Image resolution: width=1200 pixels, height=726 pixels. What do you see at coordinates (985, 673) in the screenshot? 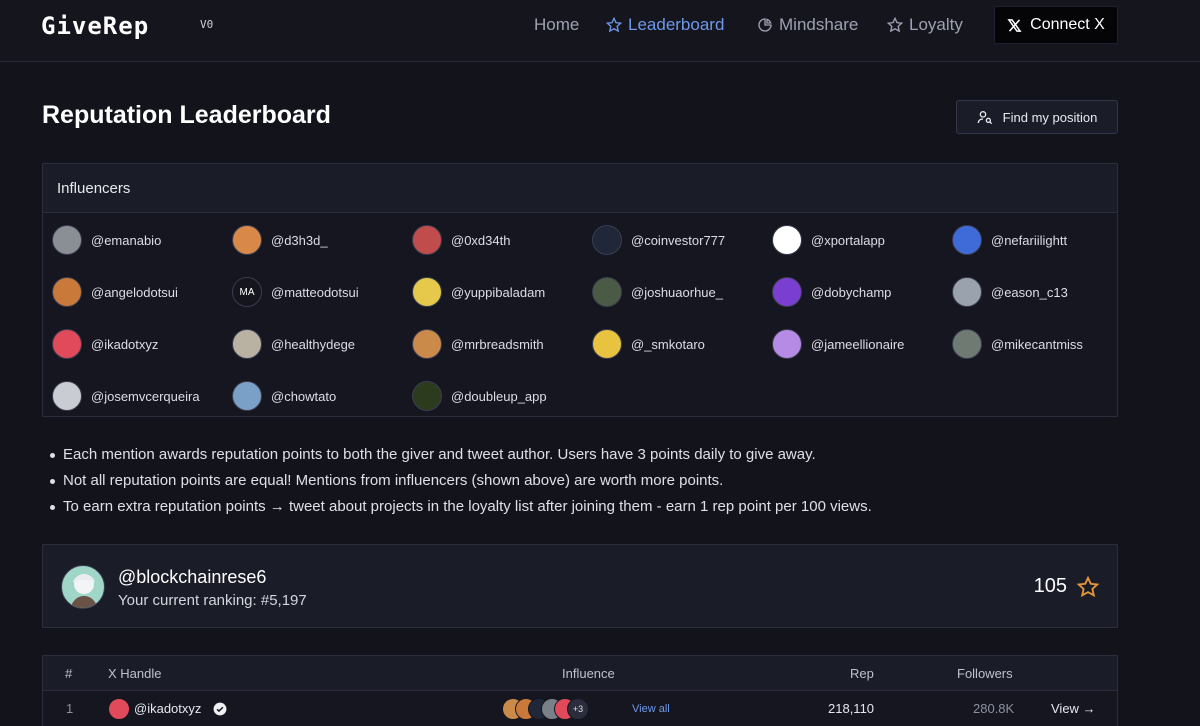
I see `col-followers: Followers` at bounding box center [985, 673].